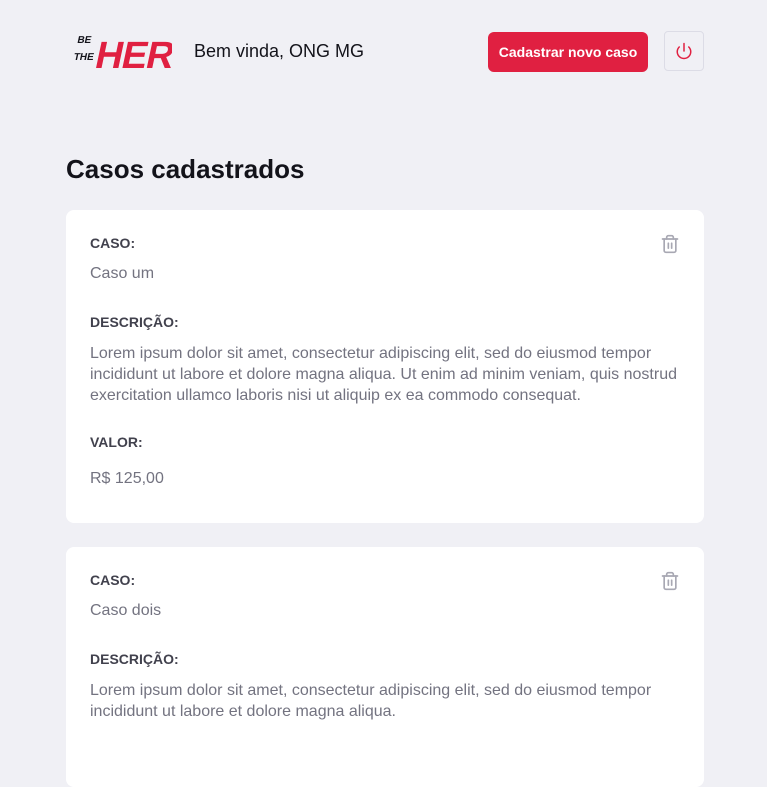 This screenshot has height=787, width=767. Describe the element at coordinates (568, 52) in the screenshot. I see `register-new-case-button: Cadastrar novo caso` at that location.